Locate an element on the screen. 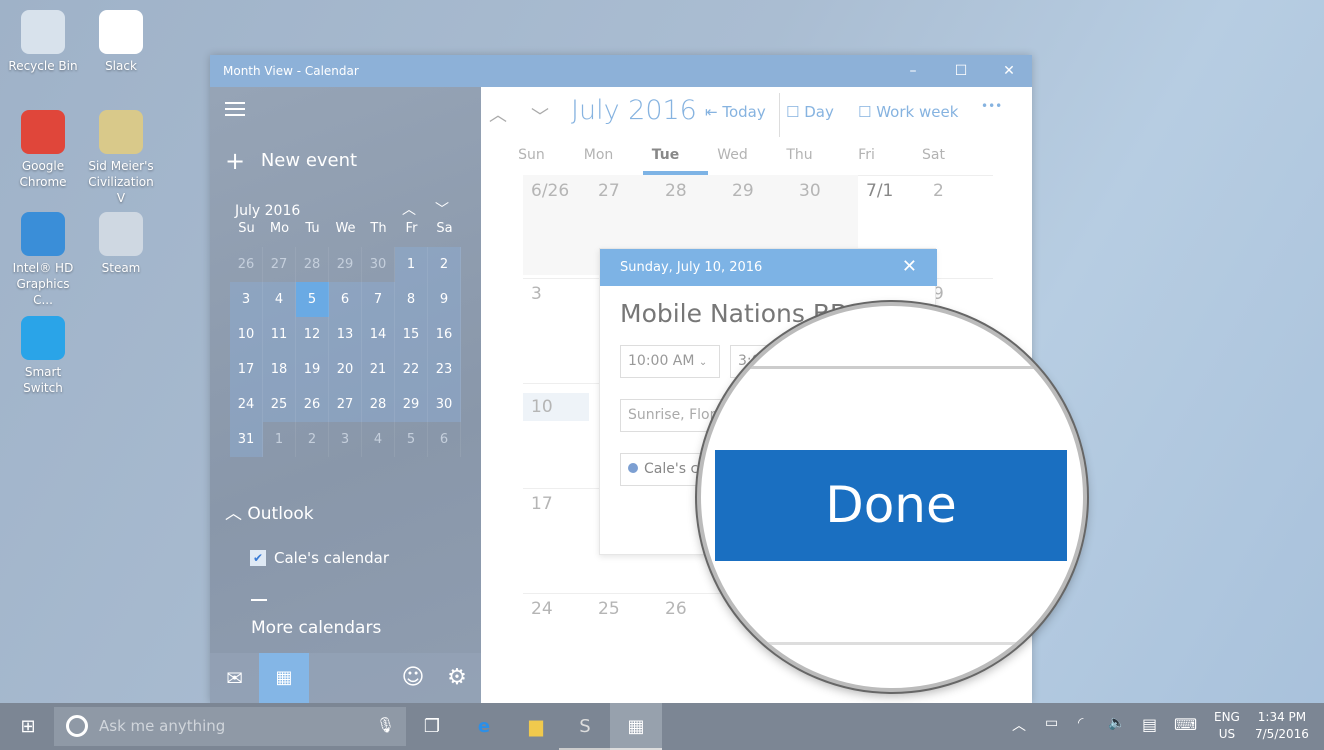  mini-day: 21 is located at coordinates (378, 369).